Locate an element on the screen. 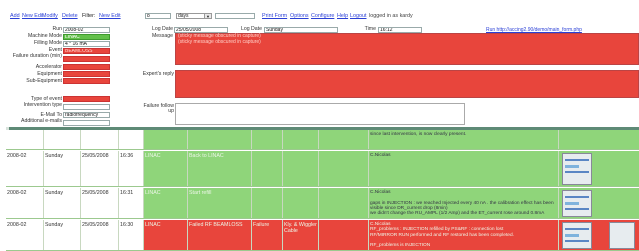 The height and width of the screenshot is (251, 639). time-label: Time is located at coordinates (370, 29).